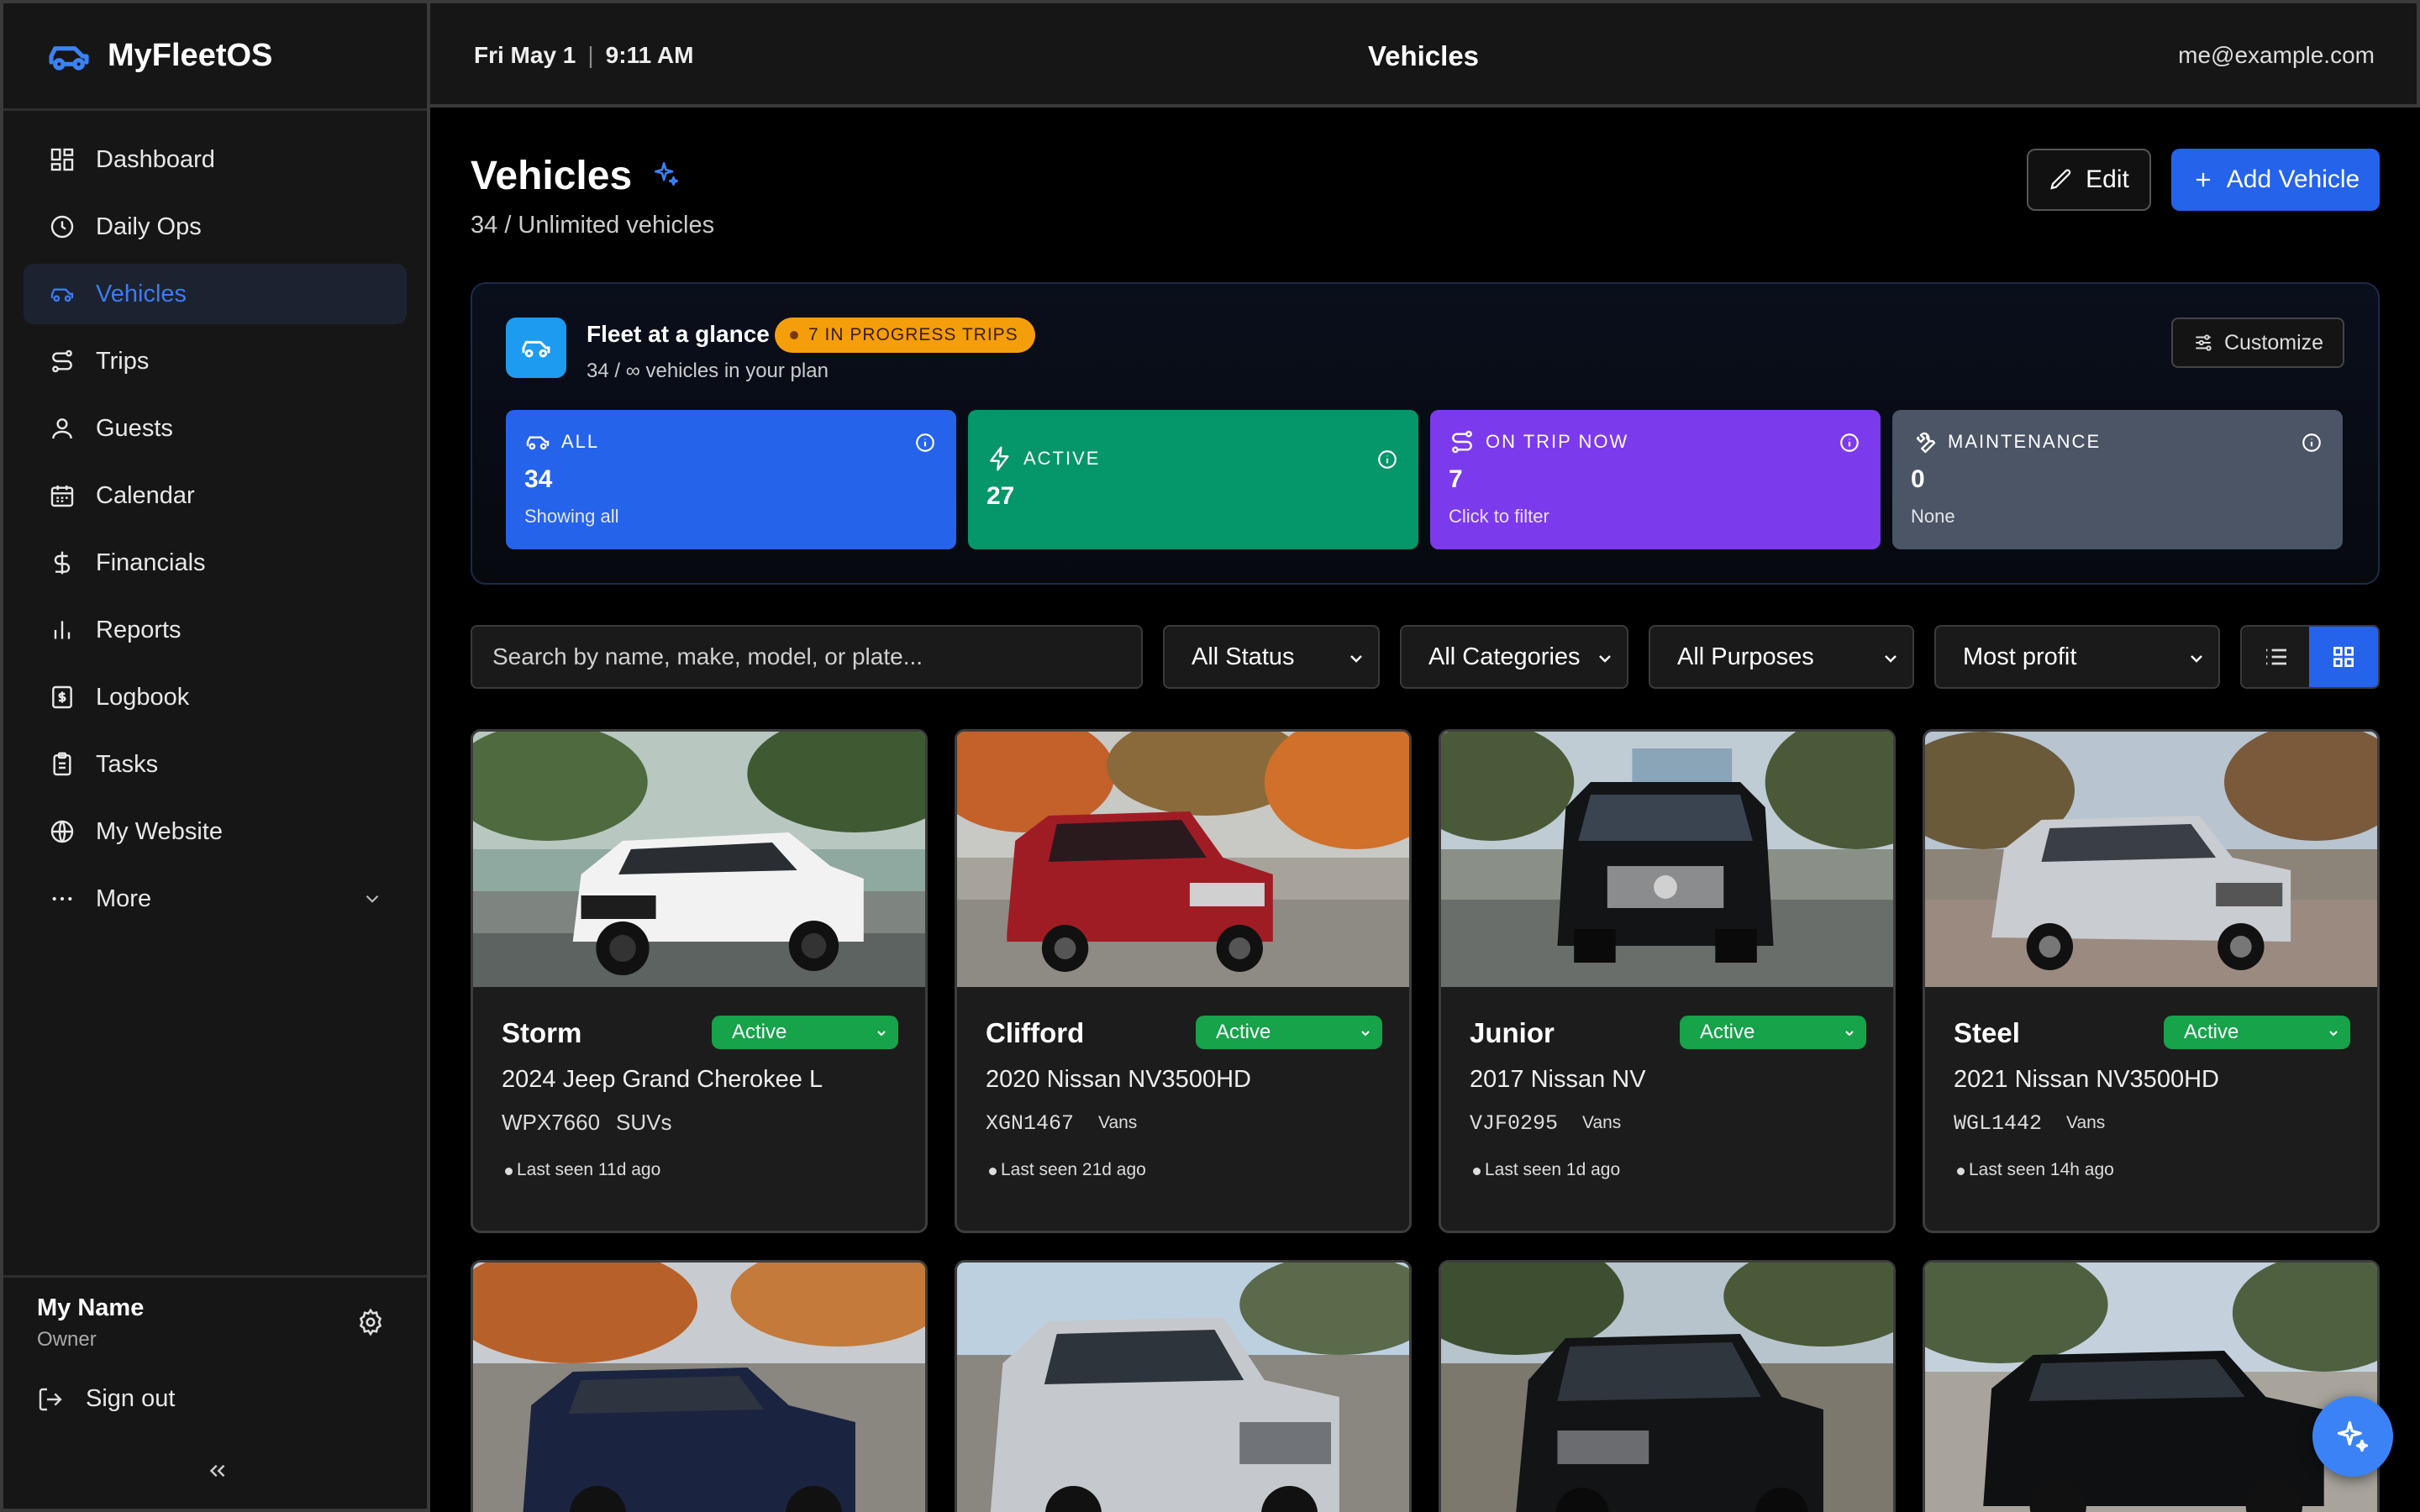  I want to click on vehicle-category: Vans, so click(2086, 1122).